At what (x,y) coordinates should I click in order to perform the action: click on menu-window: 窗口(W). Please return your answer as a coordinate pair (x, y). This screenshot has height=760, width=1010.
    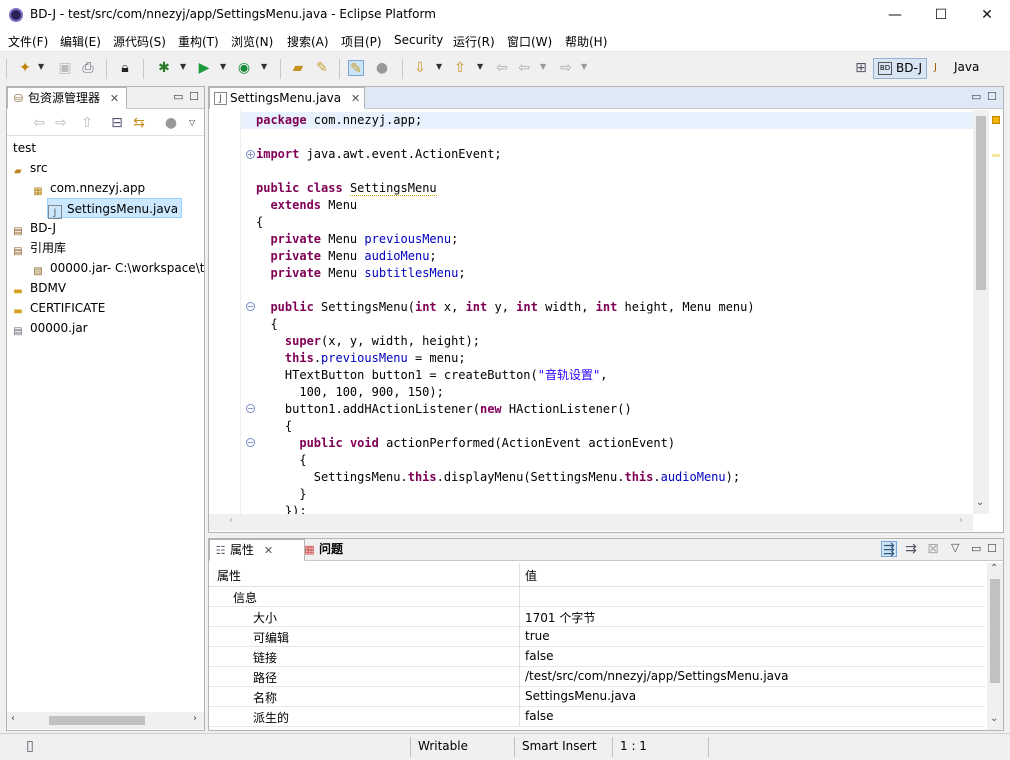
    Looking at the image, I should click on (529, 41).